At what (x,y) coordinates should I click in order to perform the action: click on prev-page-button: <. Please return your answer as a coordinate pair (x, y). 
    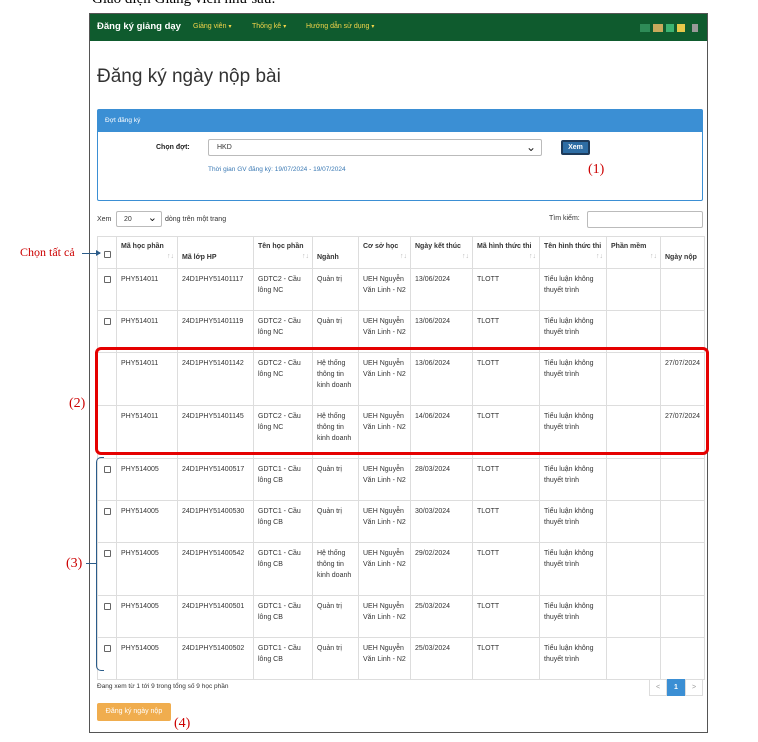
    Looking at the image, I should click on (658, 687).